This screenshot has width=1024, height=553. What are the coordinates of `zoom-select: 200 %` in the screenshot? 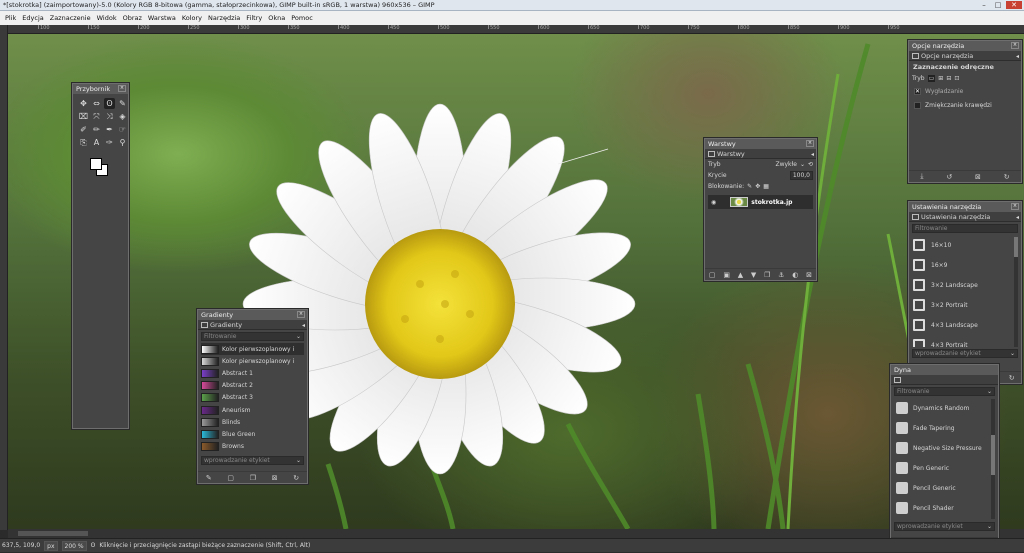 It's located at (74, 545).